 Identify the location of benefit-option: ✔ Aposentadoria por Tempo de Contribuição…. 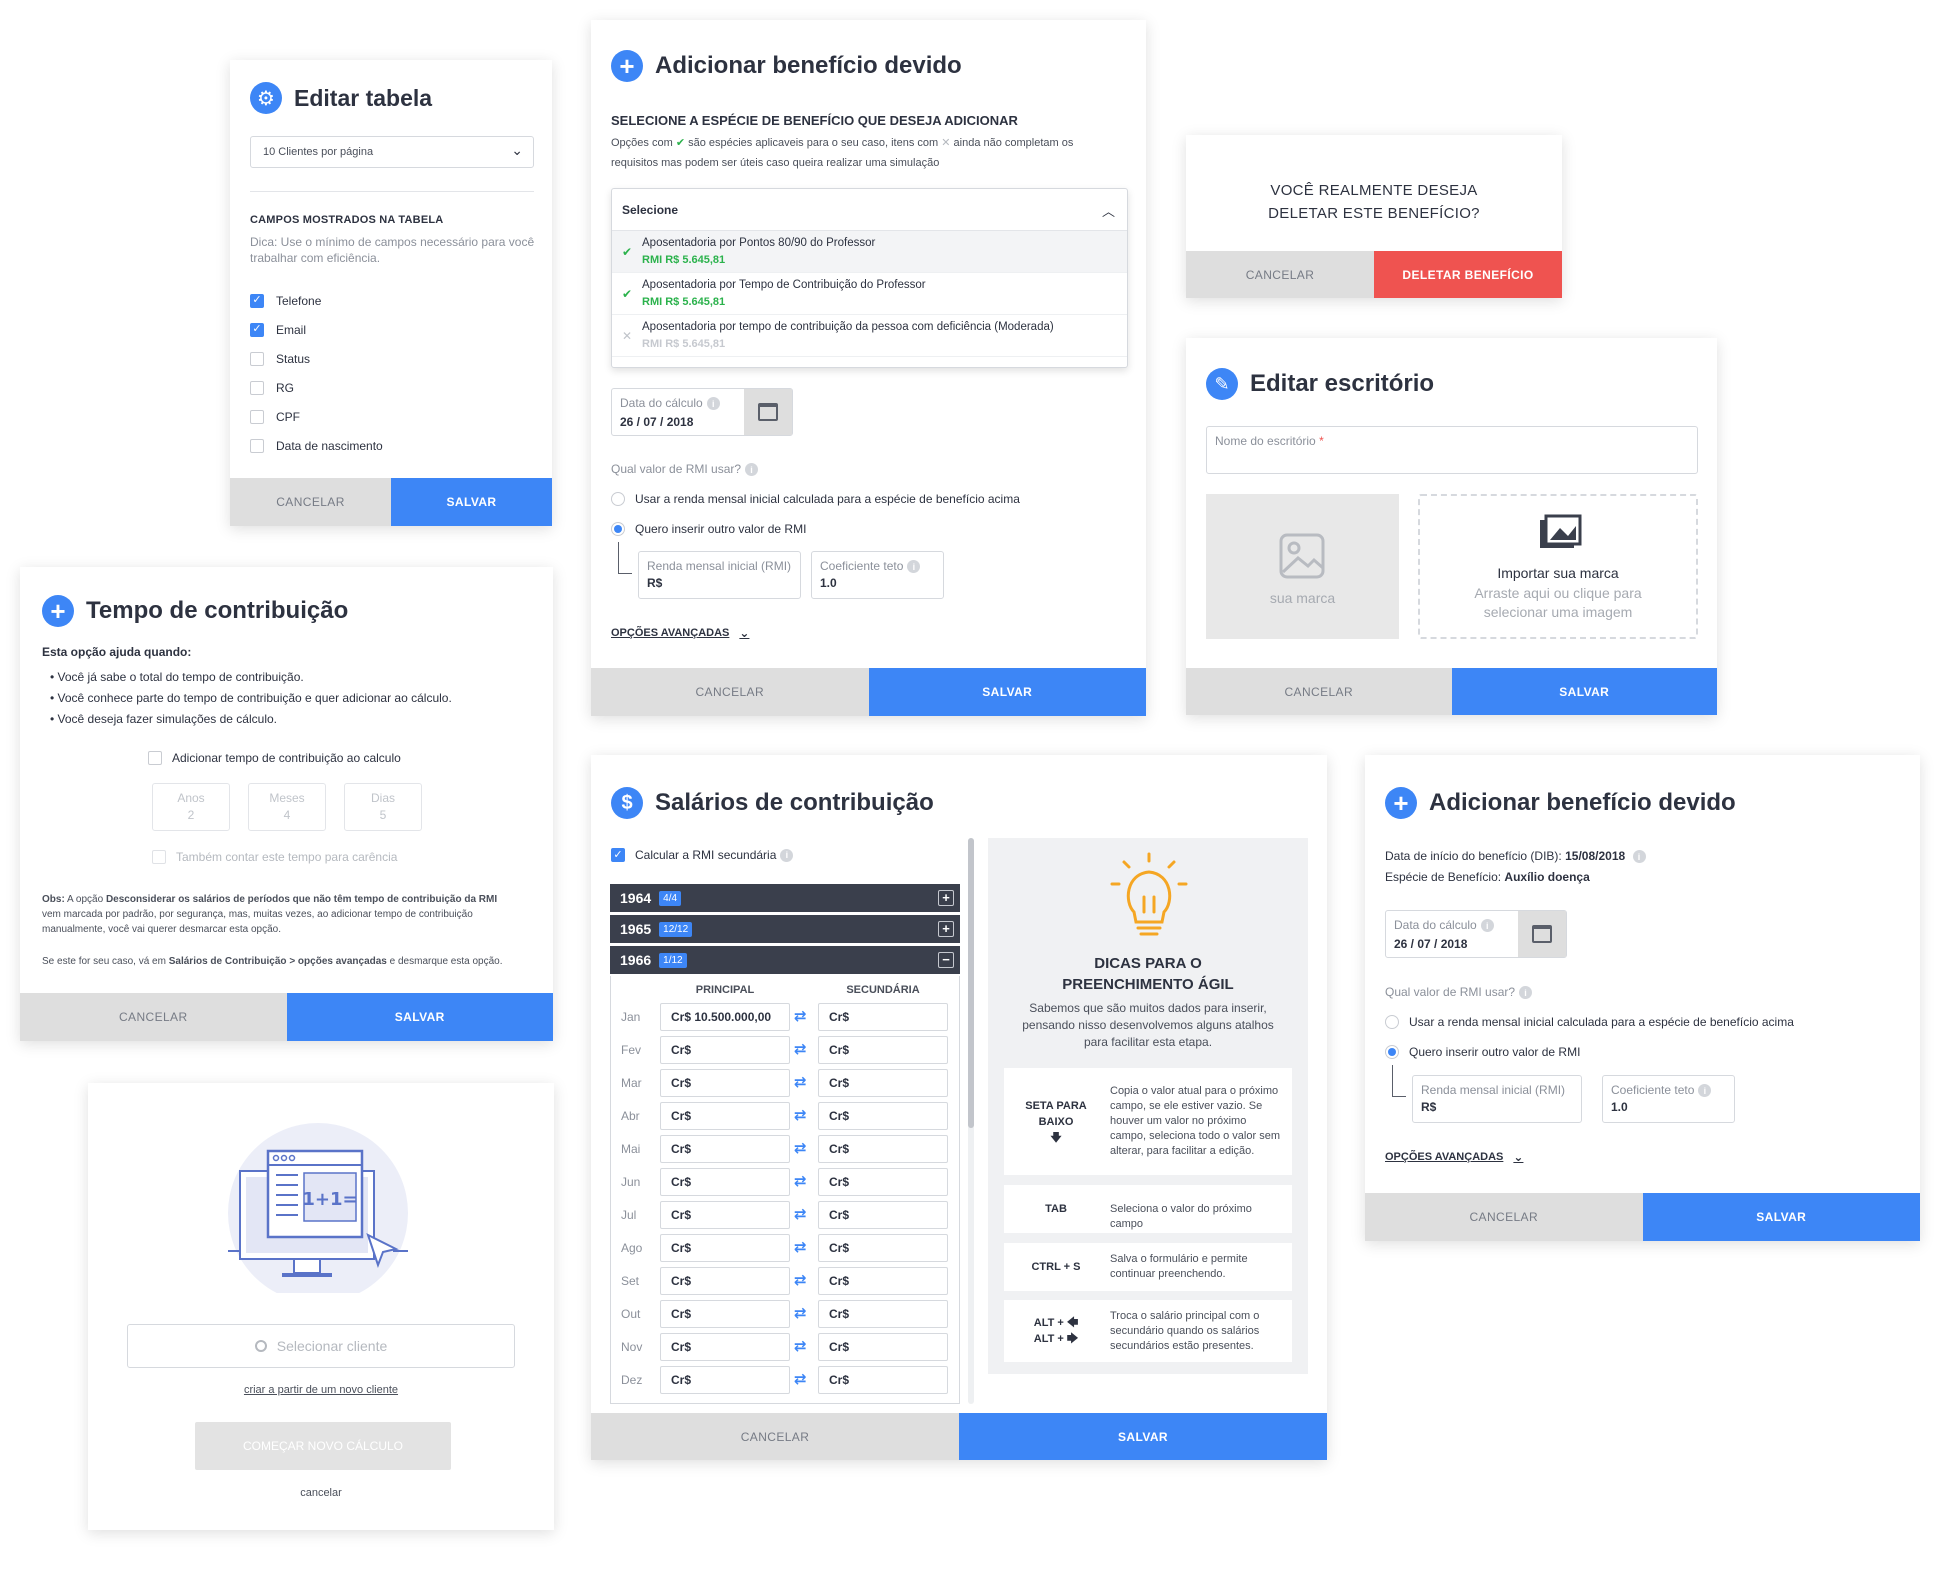
(869, 294).